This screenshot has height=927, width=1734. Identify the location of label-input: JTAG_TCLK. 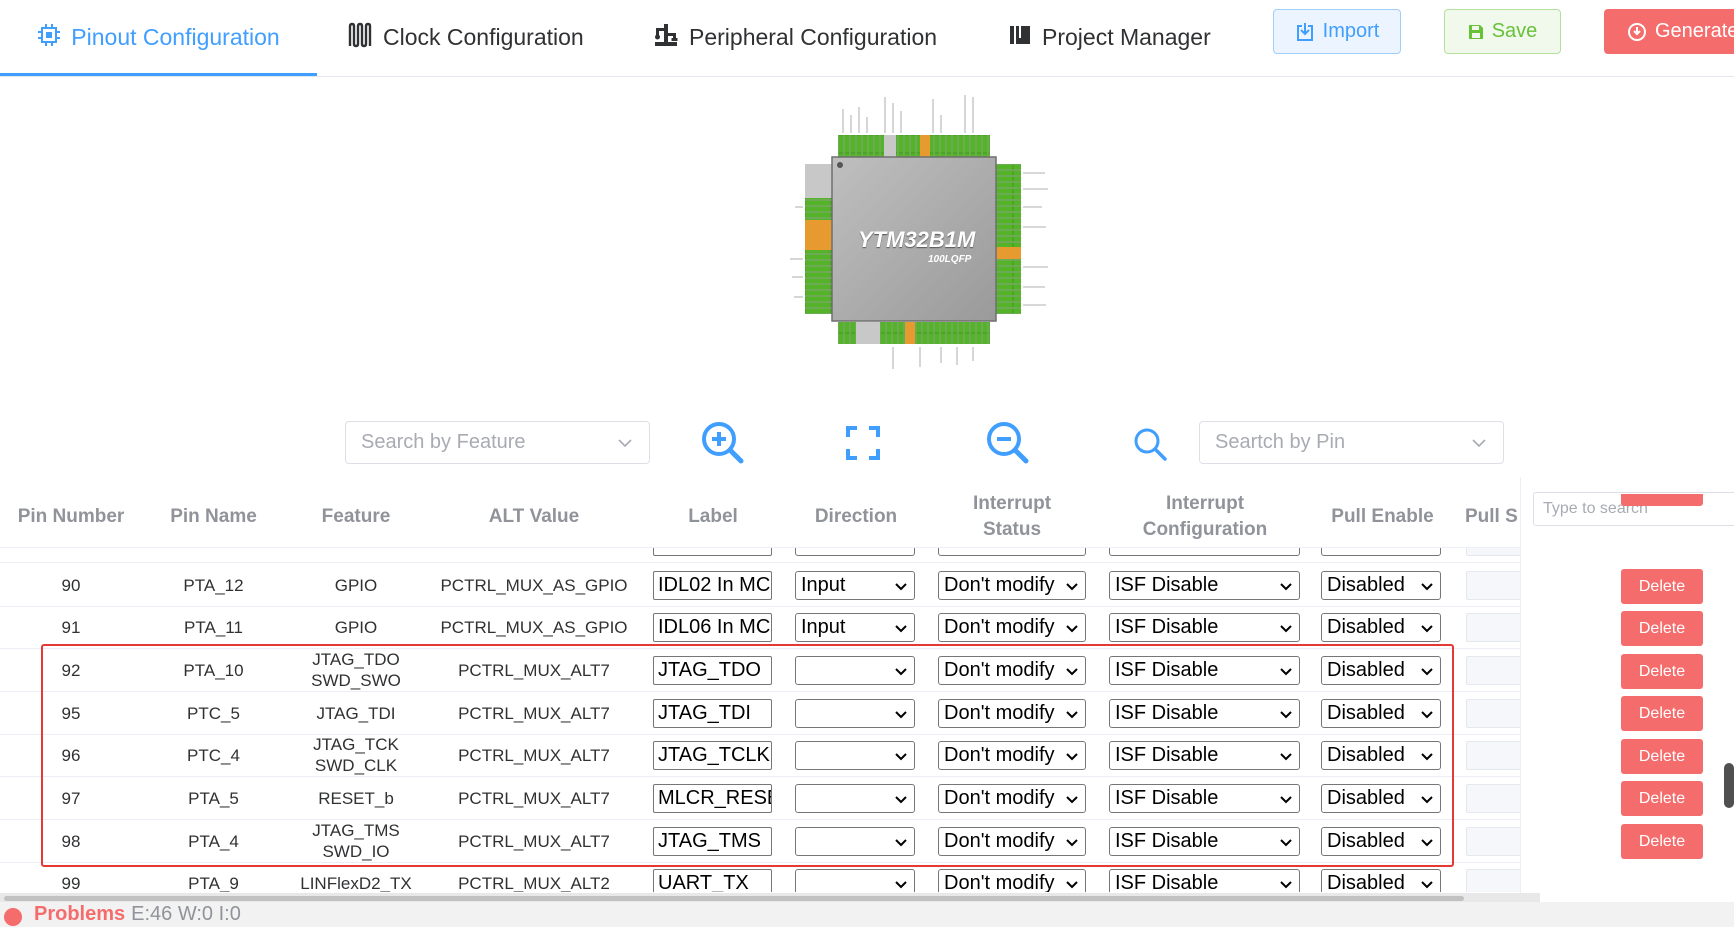
(712, 755).